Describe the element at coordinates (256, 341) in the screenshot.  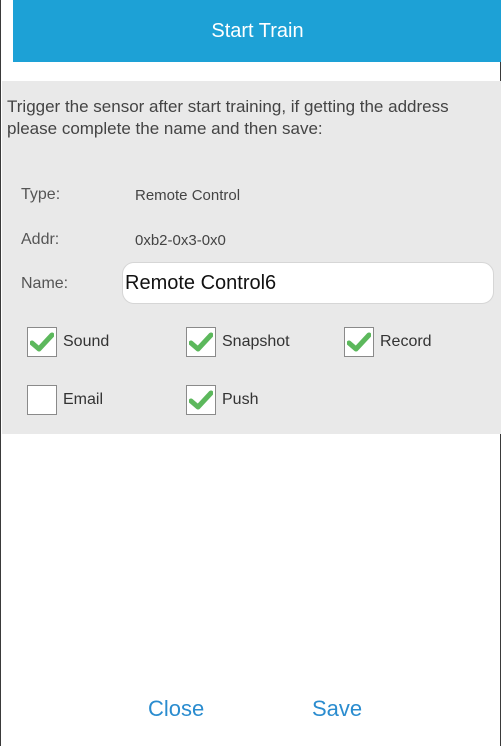
I see `snapshot-label: Snapshot` at that location.